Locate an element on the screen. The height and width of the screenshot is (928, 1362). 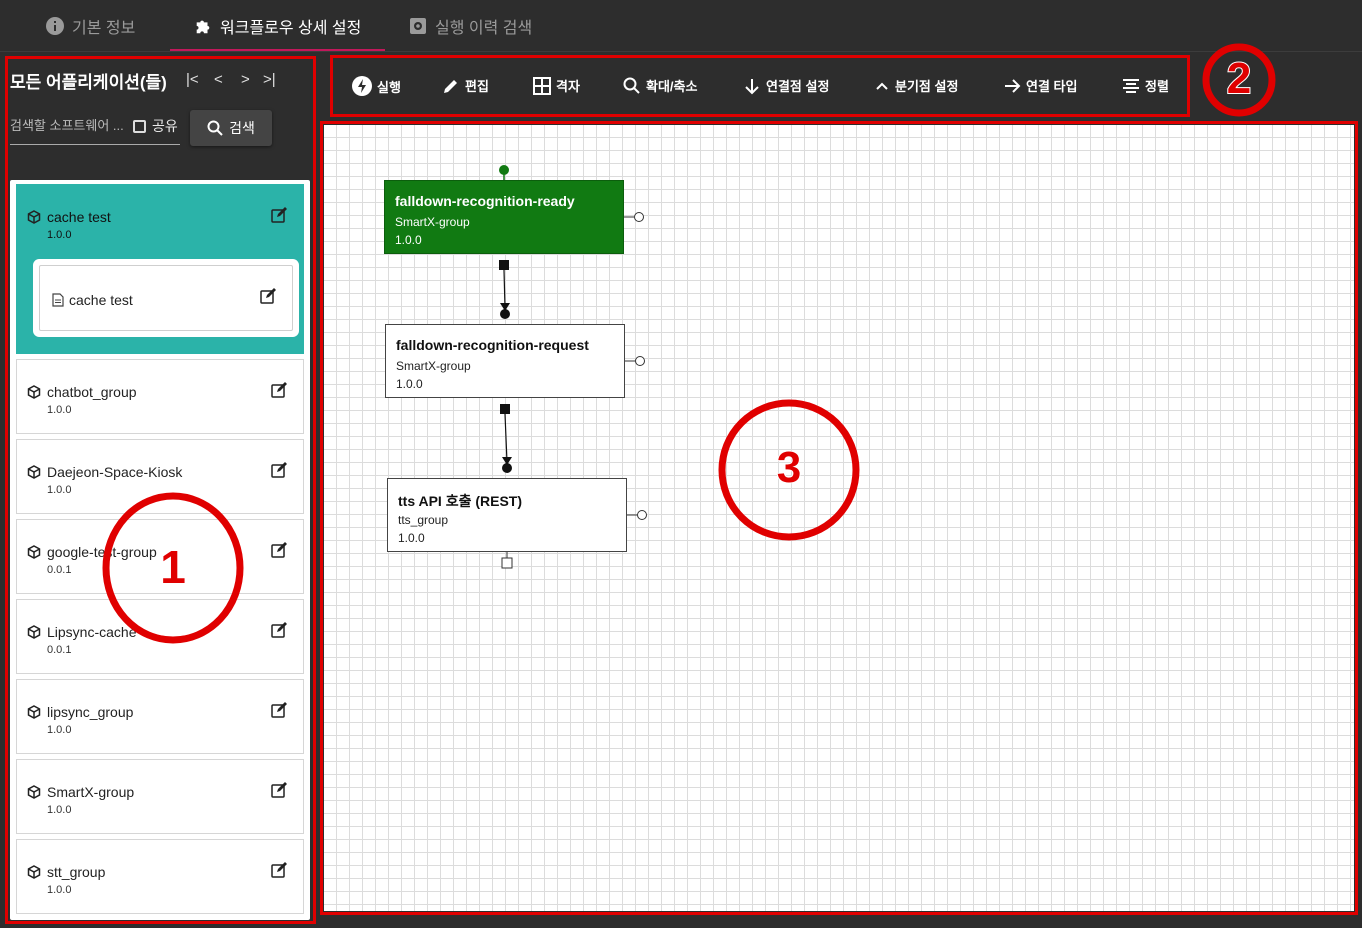
app-card-daejeon-space-kiosk: Daejeon-Space-Kiosk 1.0.0 is located at coordinates (160, 476).